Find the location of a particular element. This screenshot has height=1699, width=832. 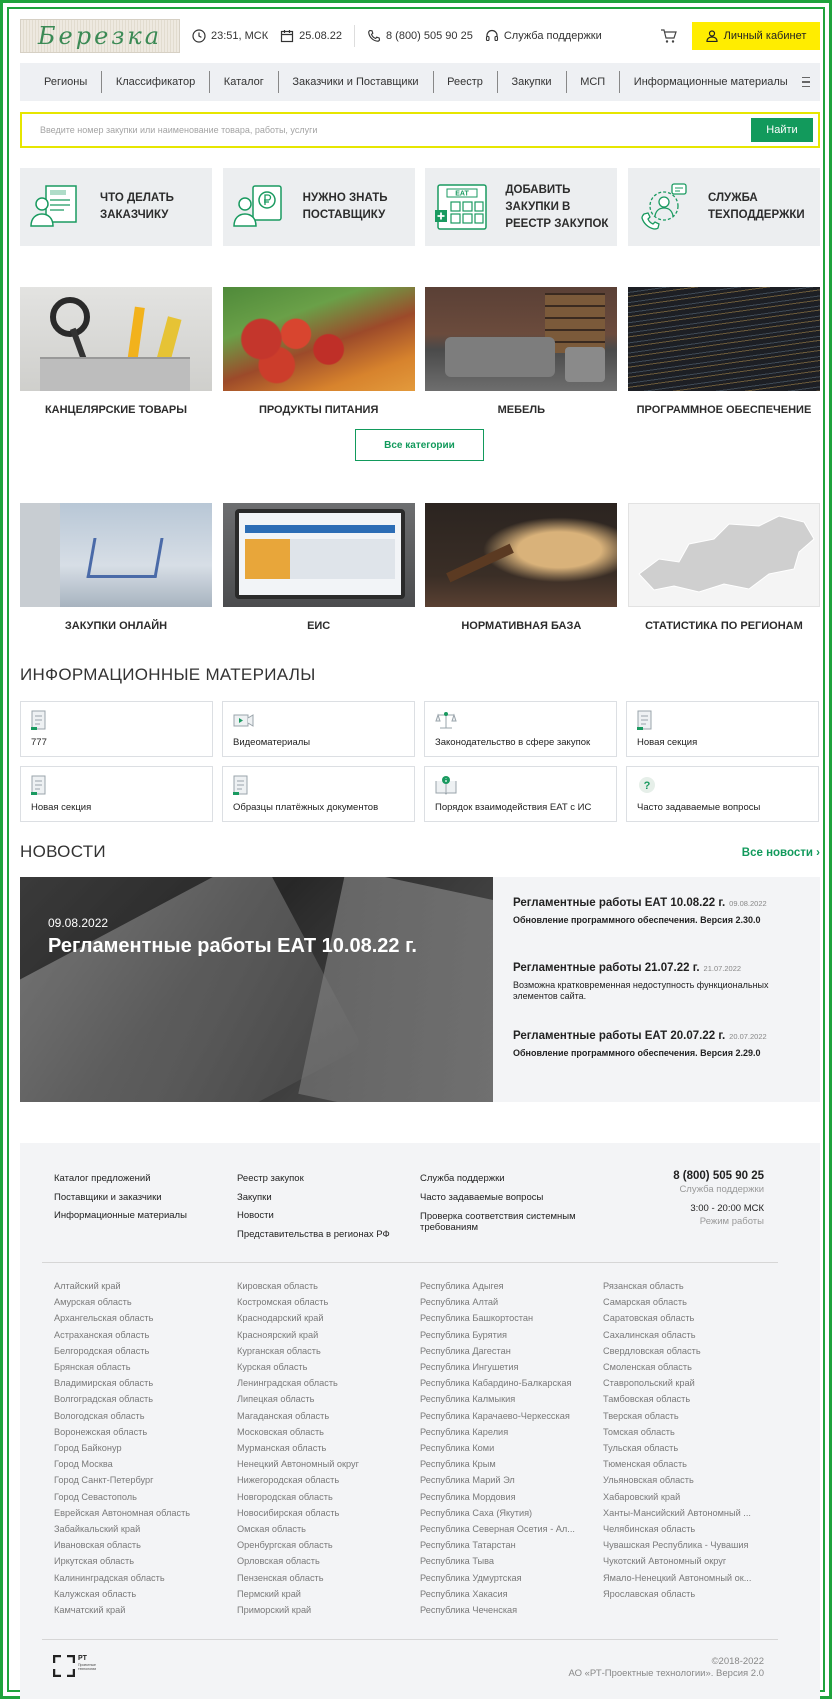

region-link: Пермский край is located at coordinates (321, 1594).